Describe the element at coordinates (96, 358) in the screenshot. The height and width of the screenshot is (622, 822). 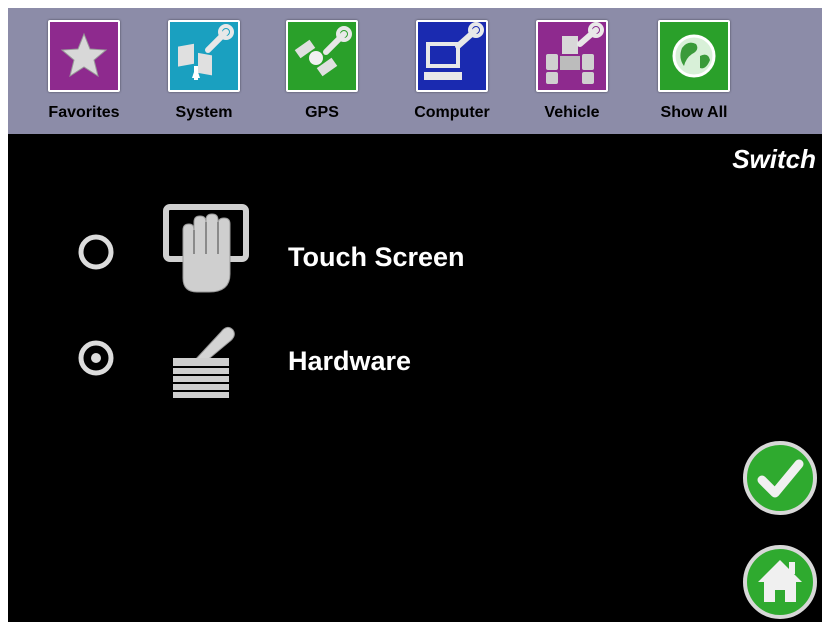
I see `radio-hardware` at that location.